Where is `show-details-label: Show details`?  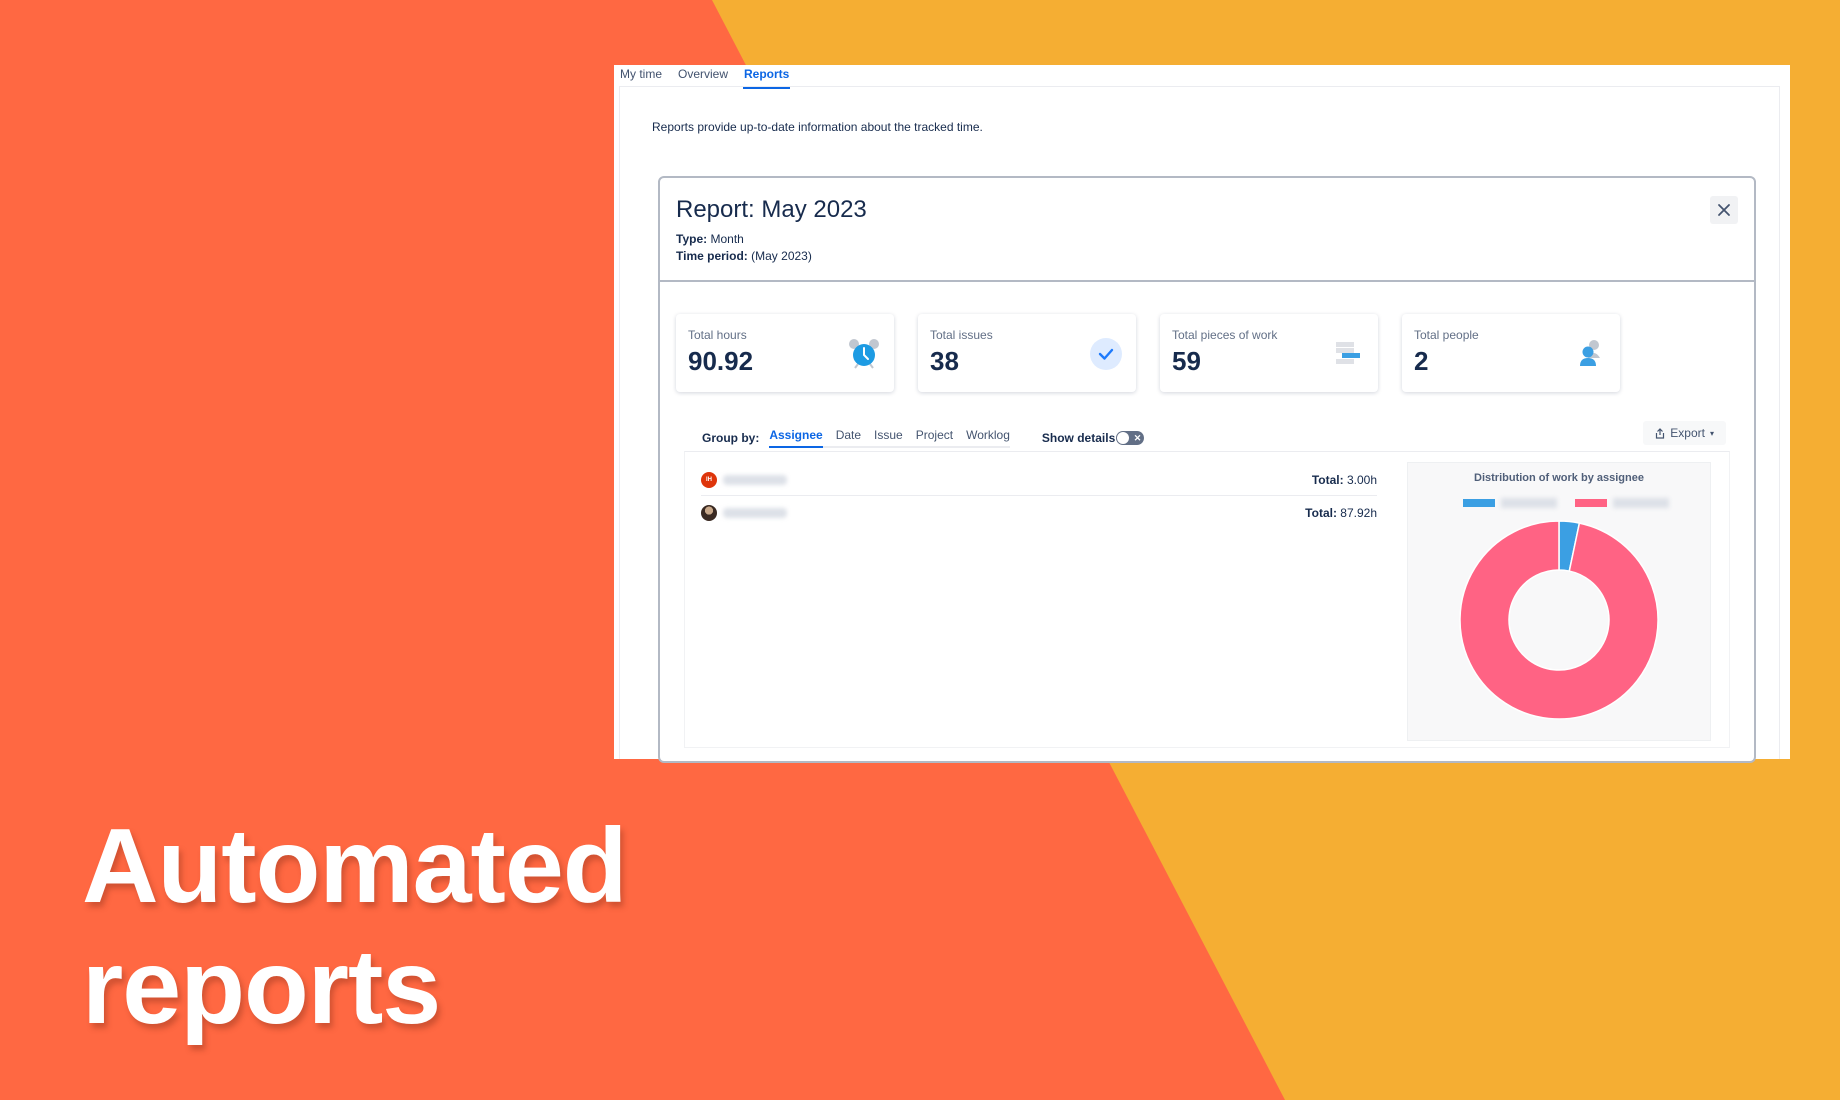
show-details-label: Show details is located at coordinates (1078, 438).